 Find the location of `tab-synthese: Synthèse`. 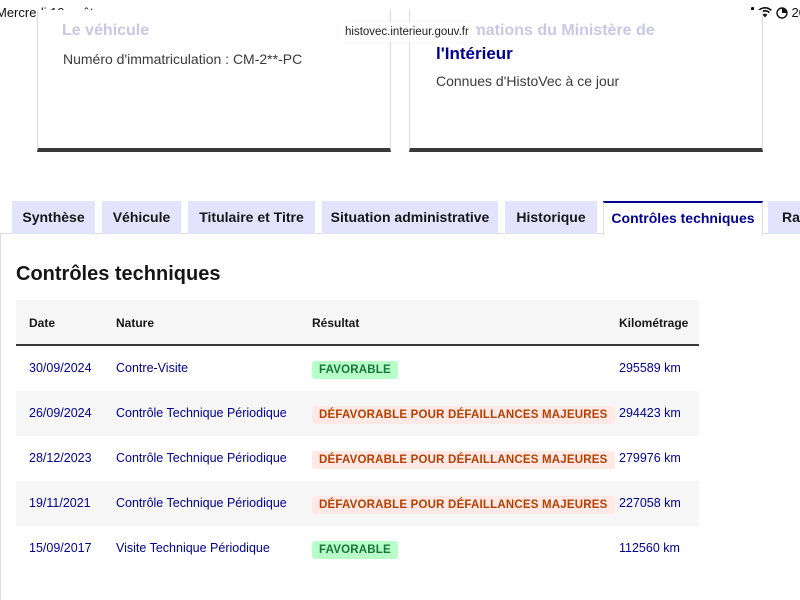

tab-synthese: Synthèse is located at coordinates (53, 217).